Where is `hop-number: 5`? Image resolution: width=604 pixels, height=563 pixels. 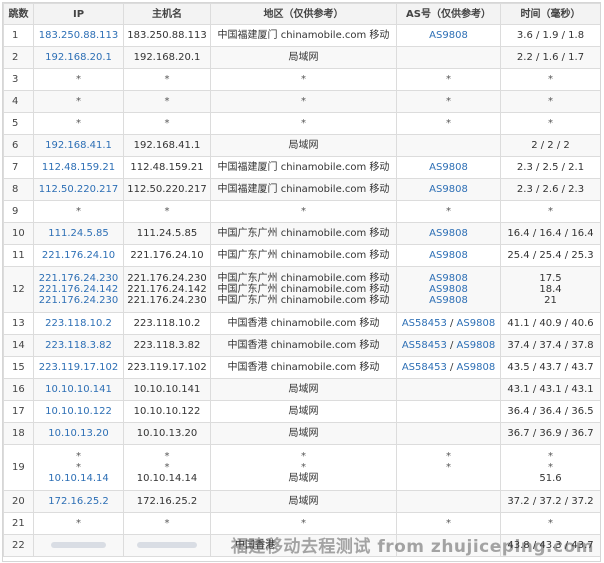
hop-number: 5 is located at coordinates (15, 123).